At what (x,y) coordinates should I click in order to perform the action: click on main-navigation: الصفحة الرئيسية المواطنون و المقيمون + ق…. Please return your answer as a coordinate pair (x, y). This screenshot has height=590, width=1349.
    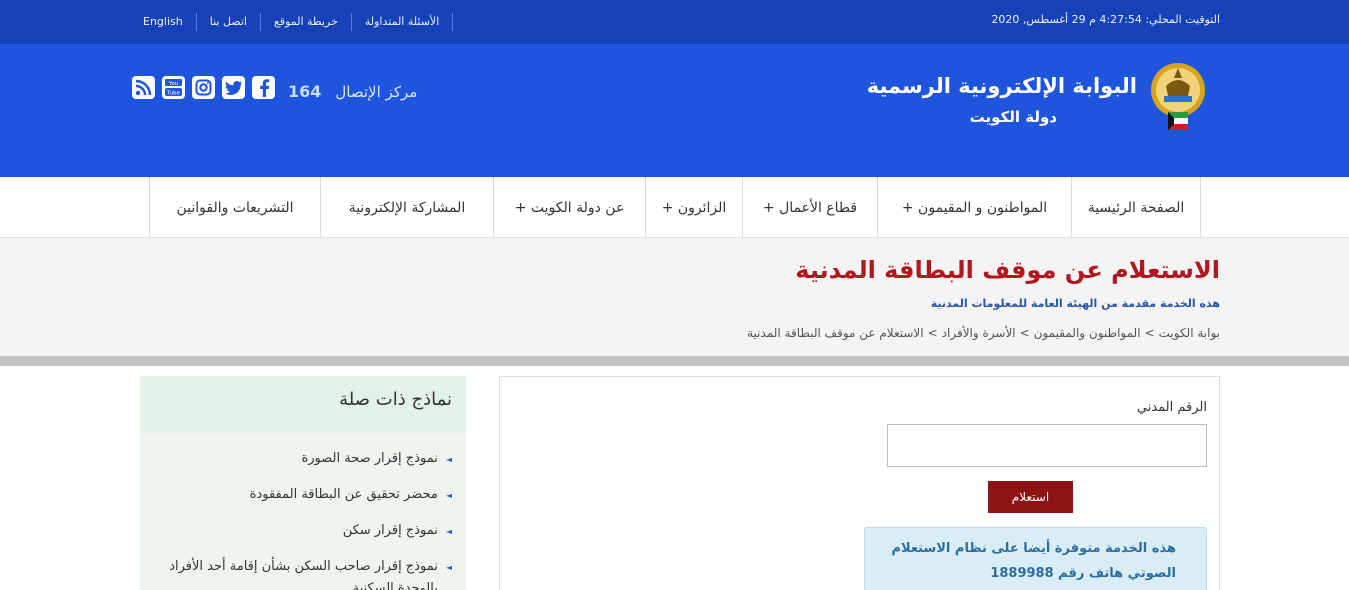
    Looking at the image, I should click on (674, 207).